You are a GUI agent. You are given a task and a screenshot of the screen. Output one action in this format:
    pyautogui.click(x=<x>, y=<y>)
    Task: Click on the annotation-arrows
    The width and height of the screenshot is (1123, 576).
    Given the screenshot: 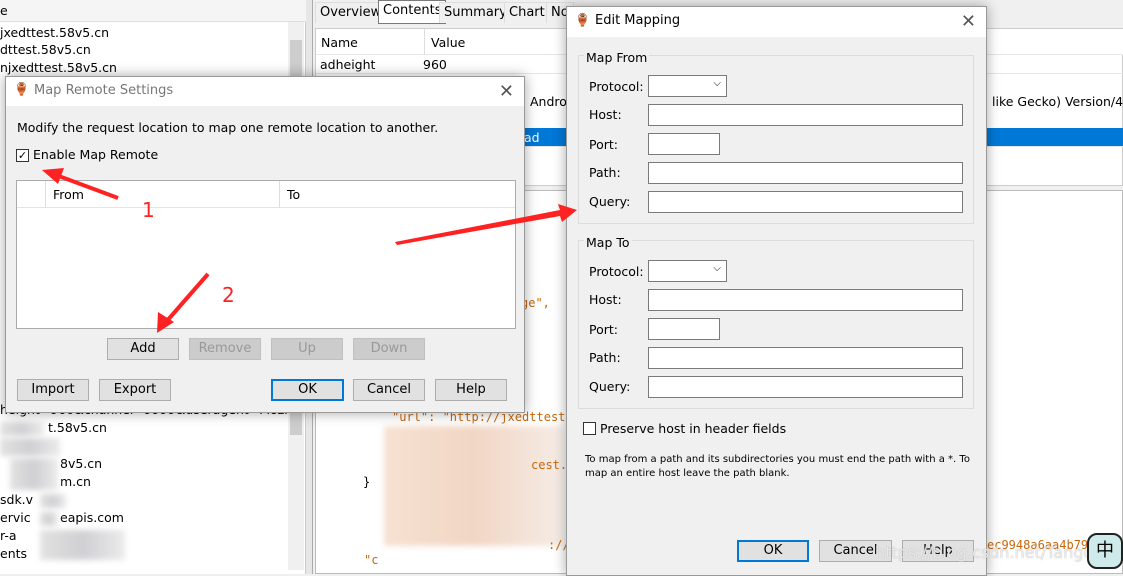 What is the action you would take?
    pyautogui.click(x=309, y=250)
    